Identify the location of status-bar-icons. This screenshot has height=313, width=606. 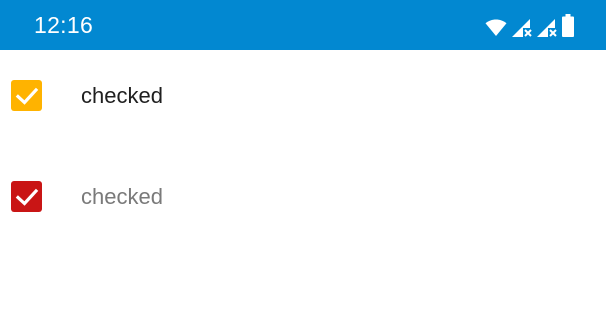
(529, 25).